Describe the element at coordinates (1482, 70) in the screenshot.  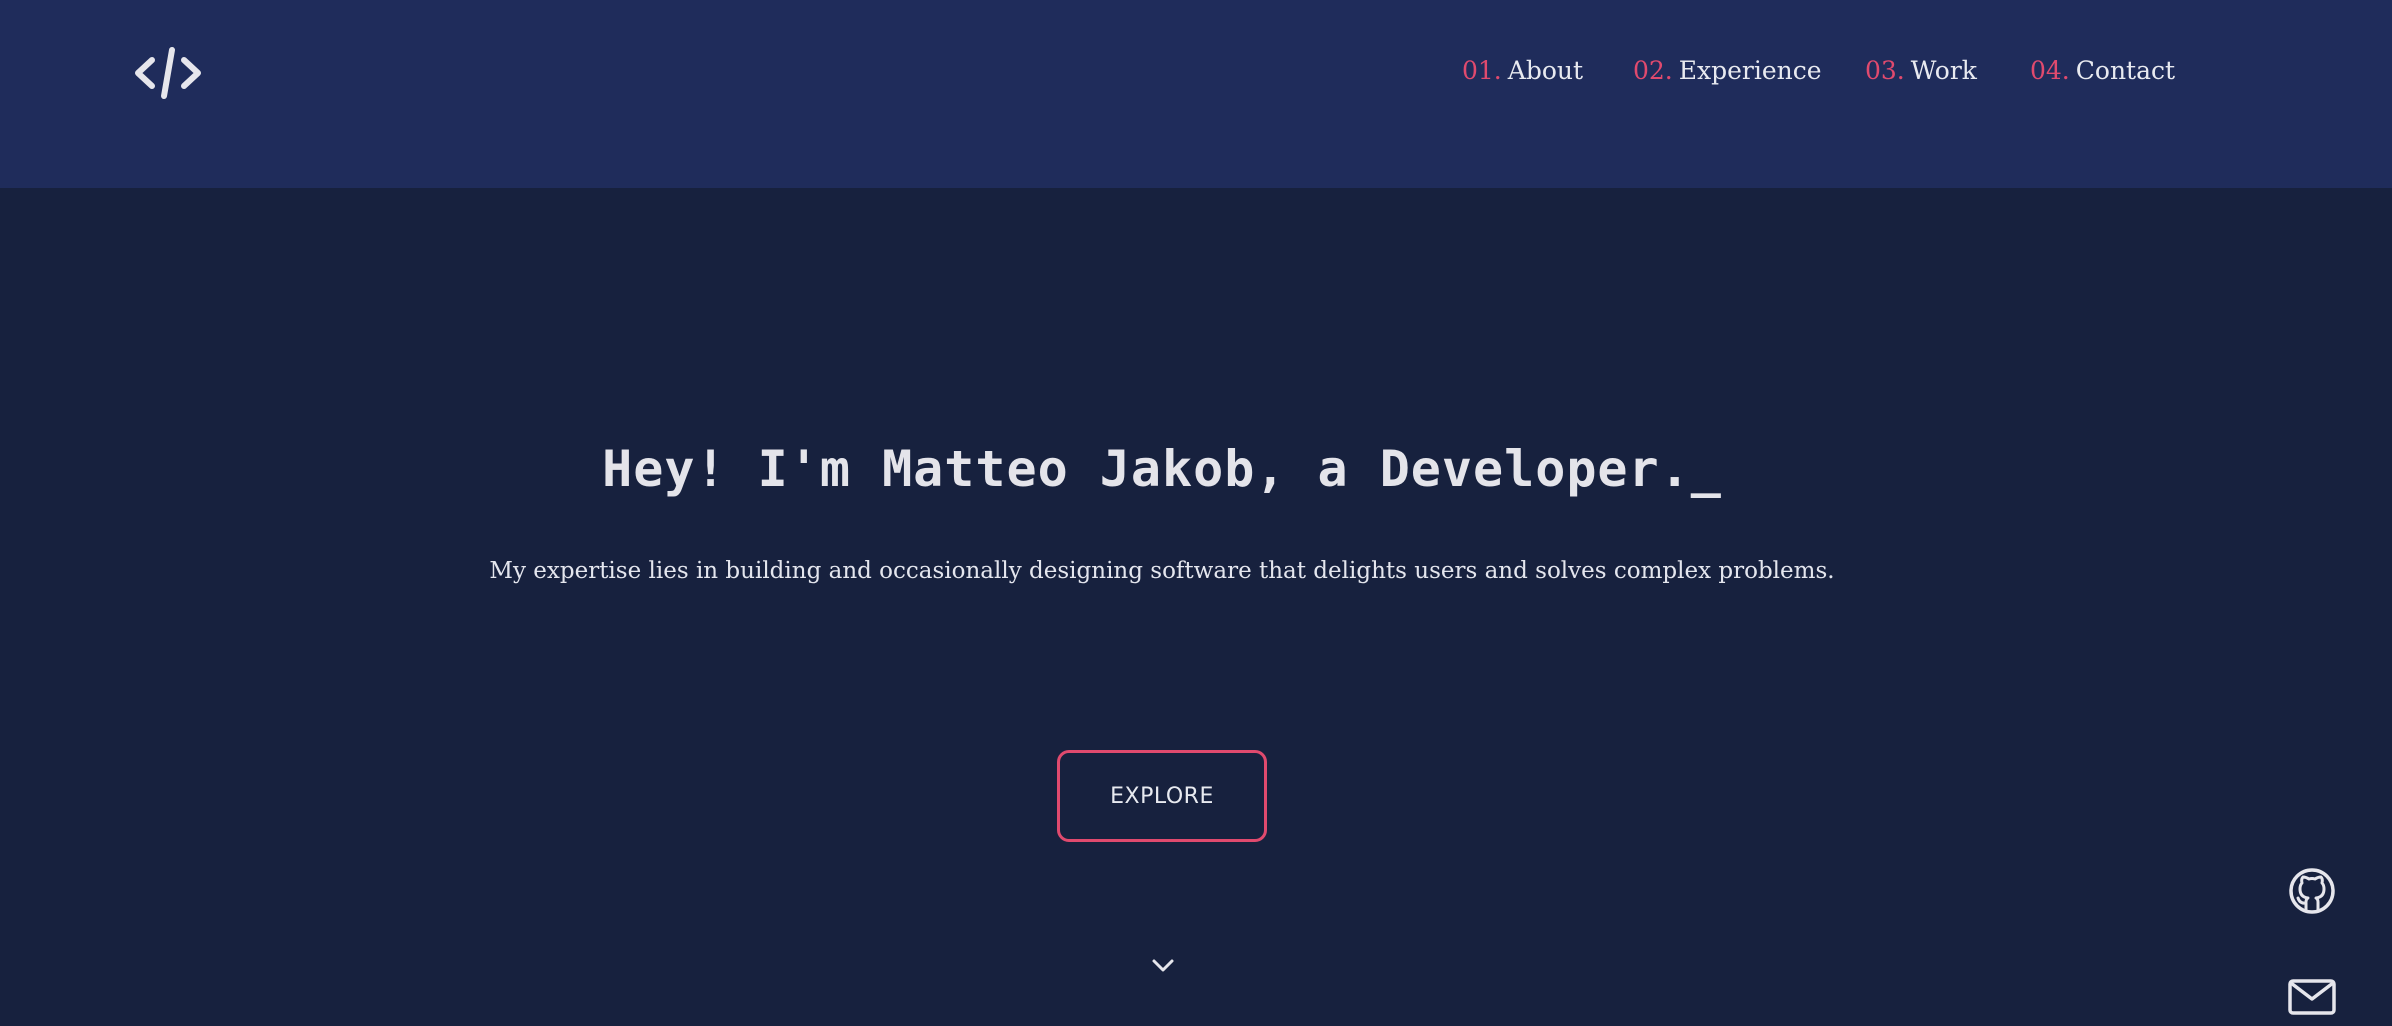
I see `nav-link-number: 01.` at that location.